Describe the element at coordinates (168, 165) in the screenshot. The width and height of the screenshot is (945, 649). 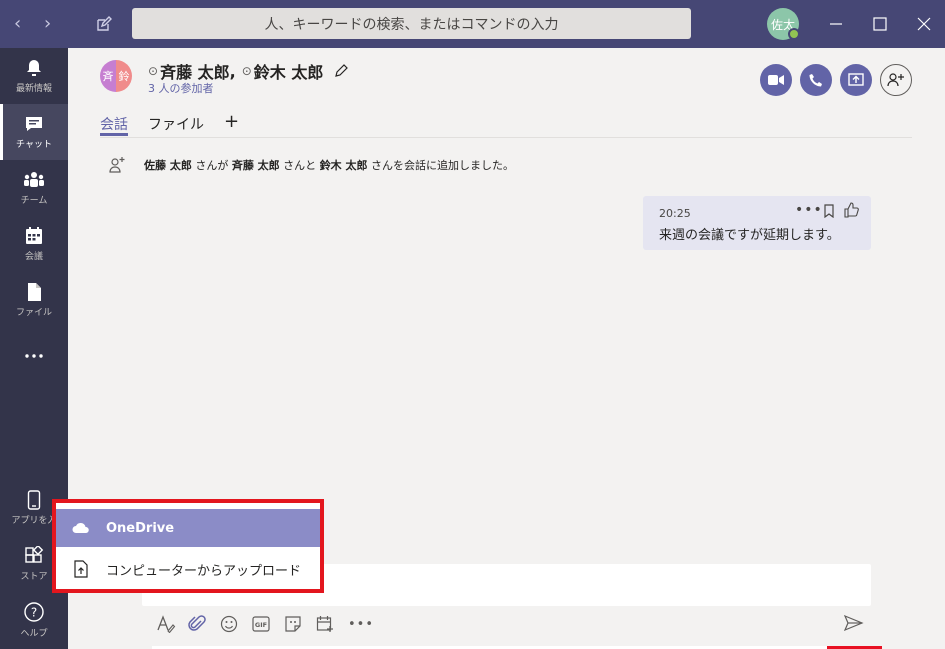
I see `system-actor: 佐藤 太郎` at that location.